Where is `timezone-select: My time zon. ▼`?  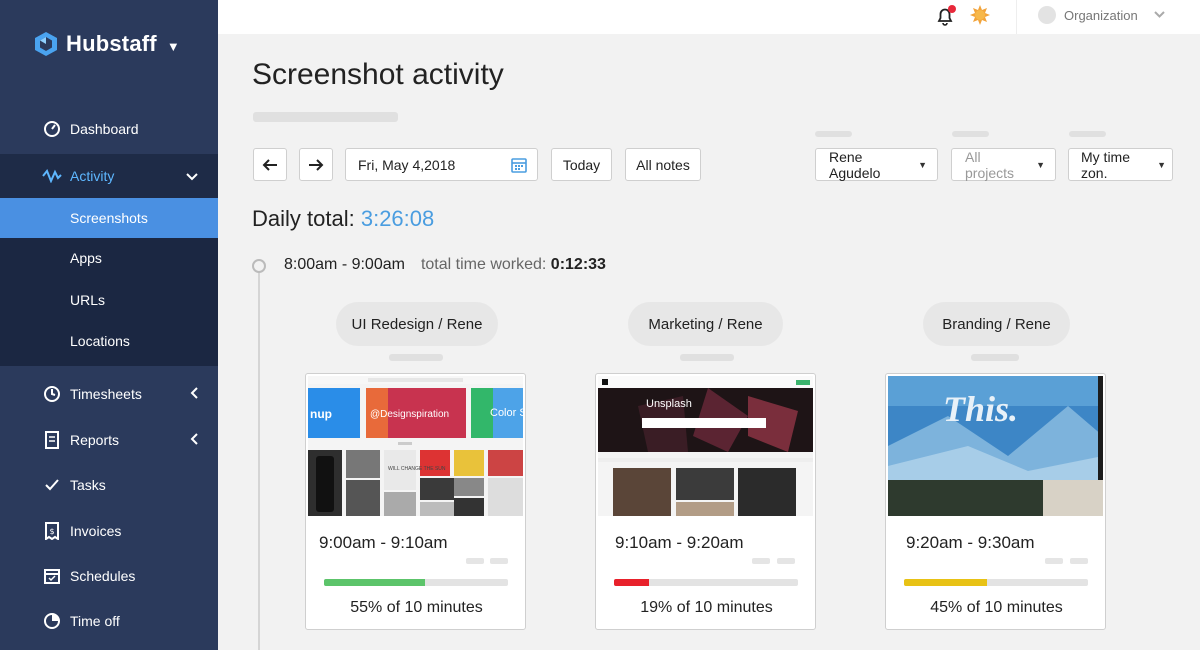 timezone-select: My time zon. ▼ is located at coordinates (1120, 164).